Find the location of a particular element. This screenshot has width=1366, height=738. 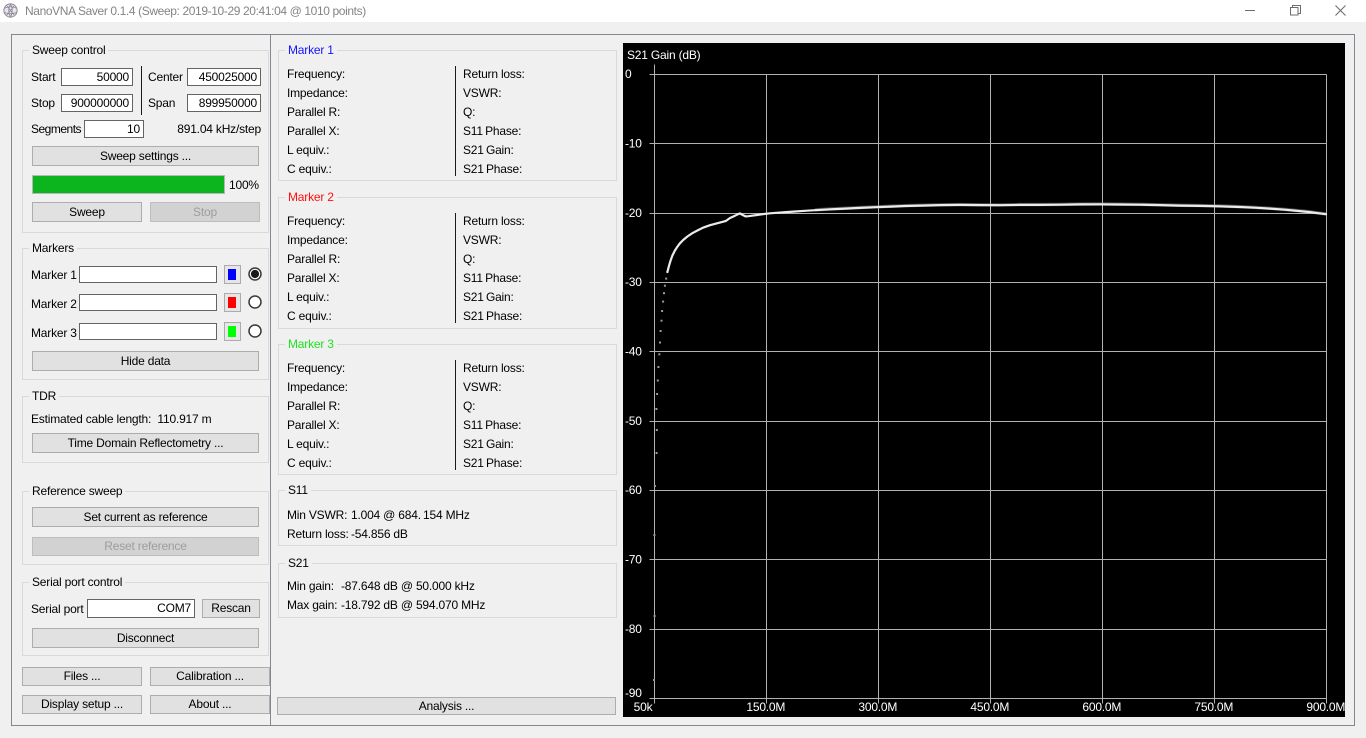

svg-text: 900.0M is located at coordinates (1325, 707).